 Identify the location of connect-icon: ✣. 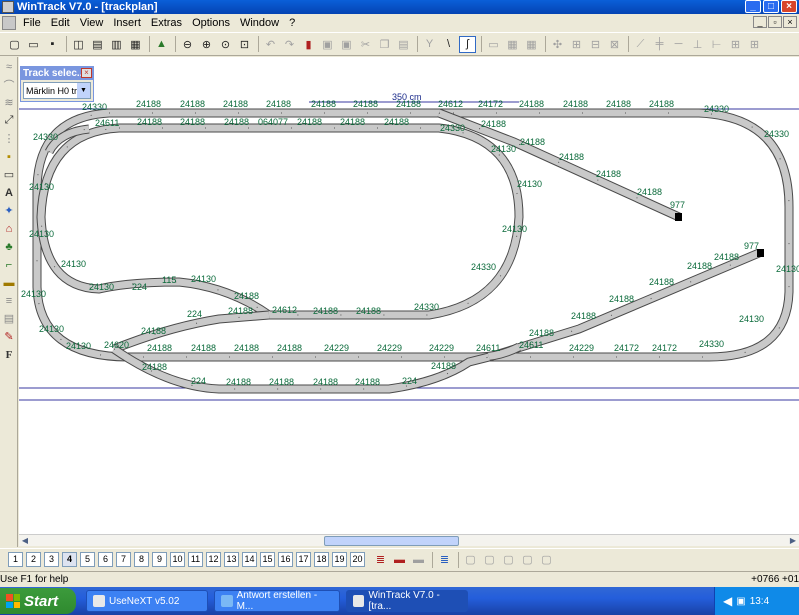
(557, 44).